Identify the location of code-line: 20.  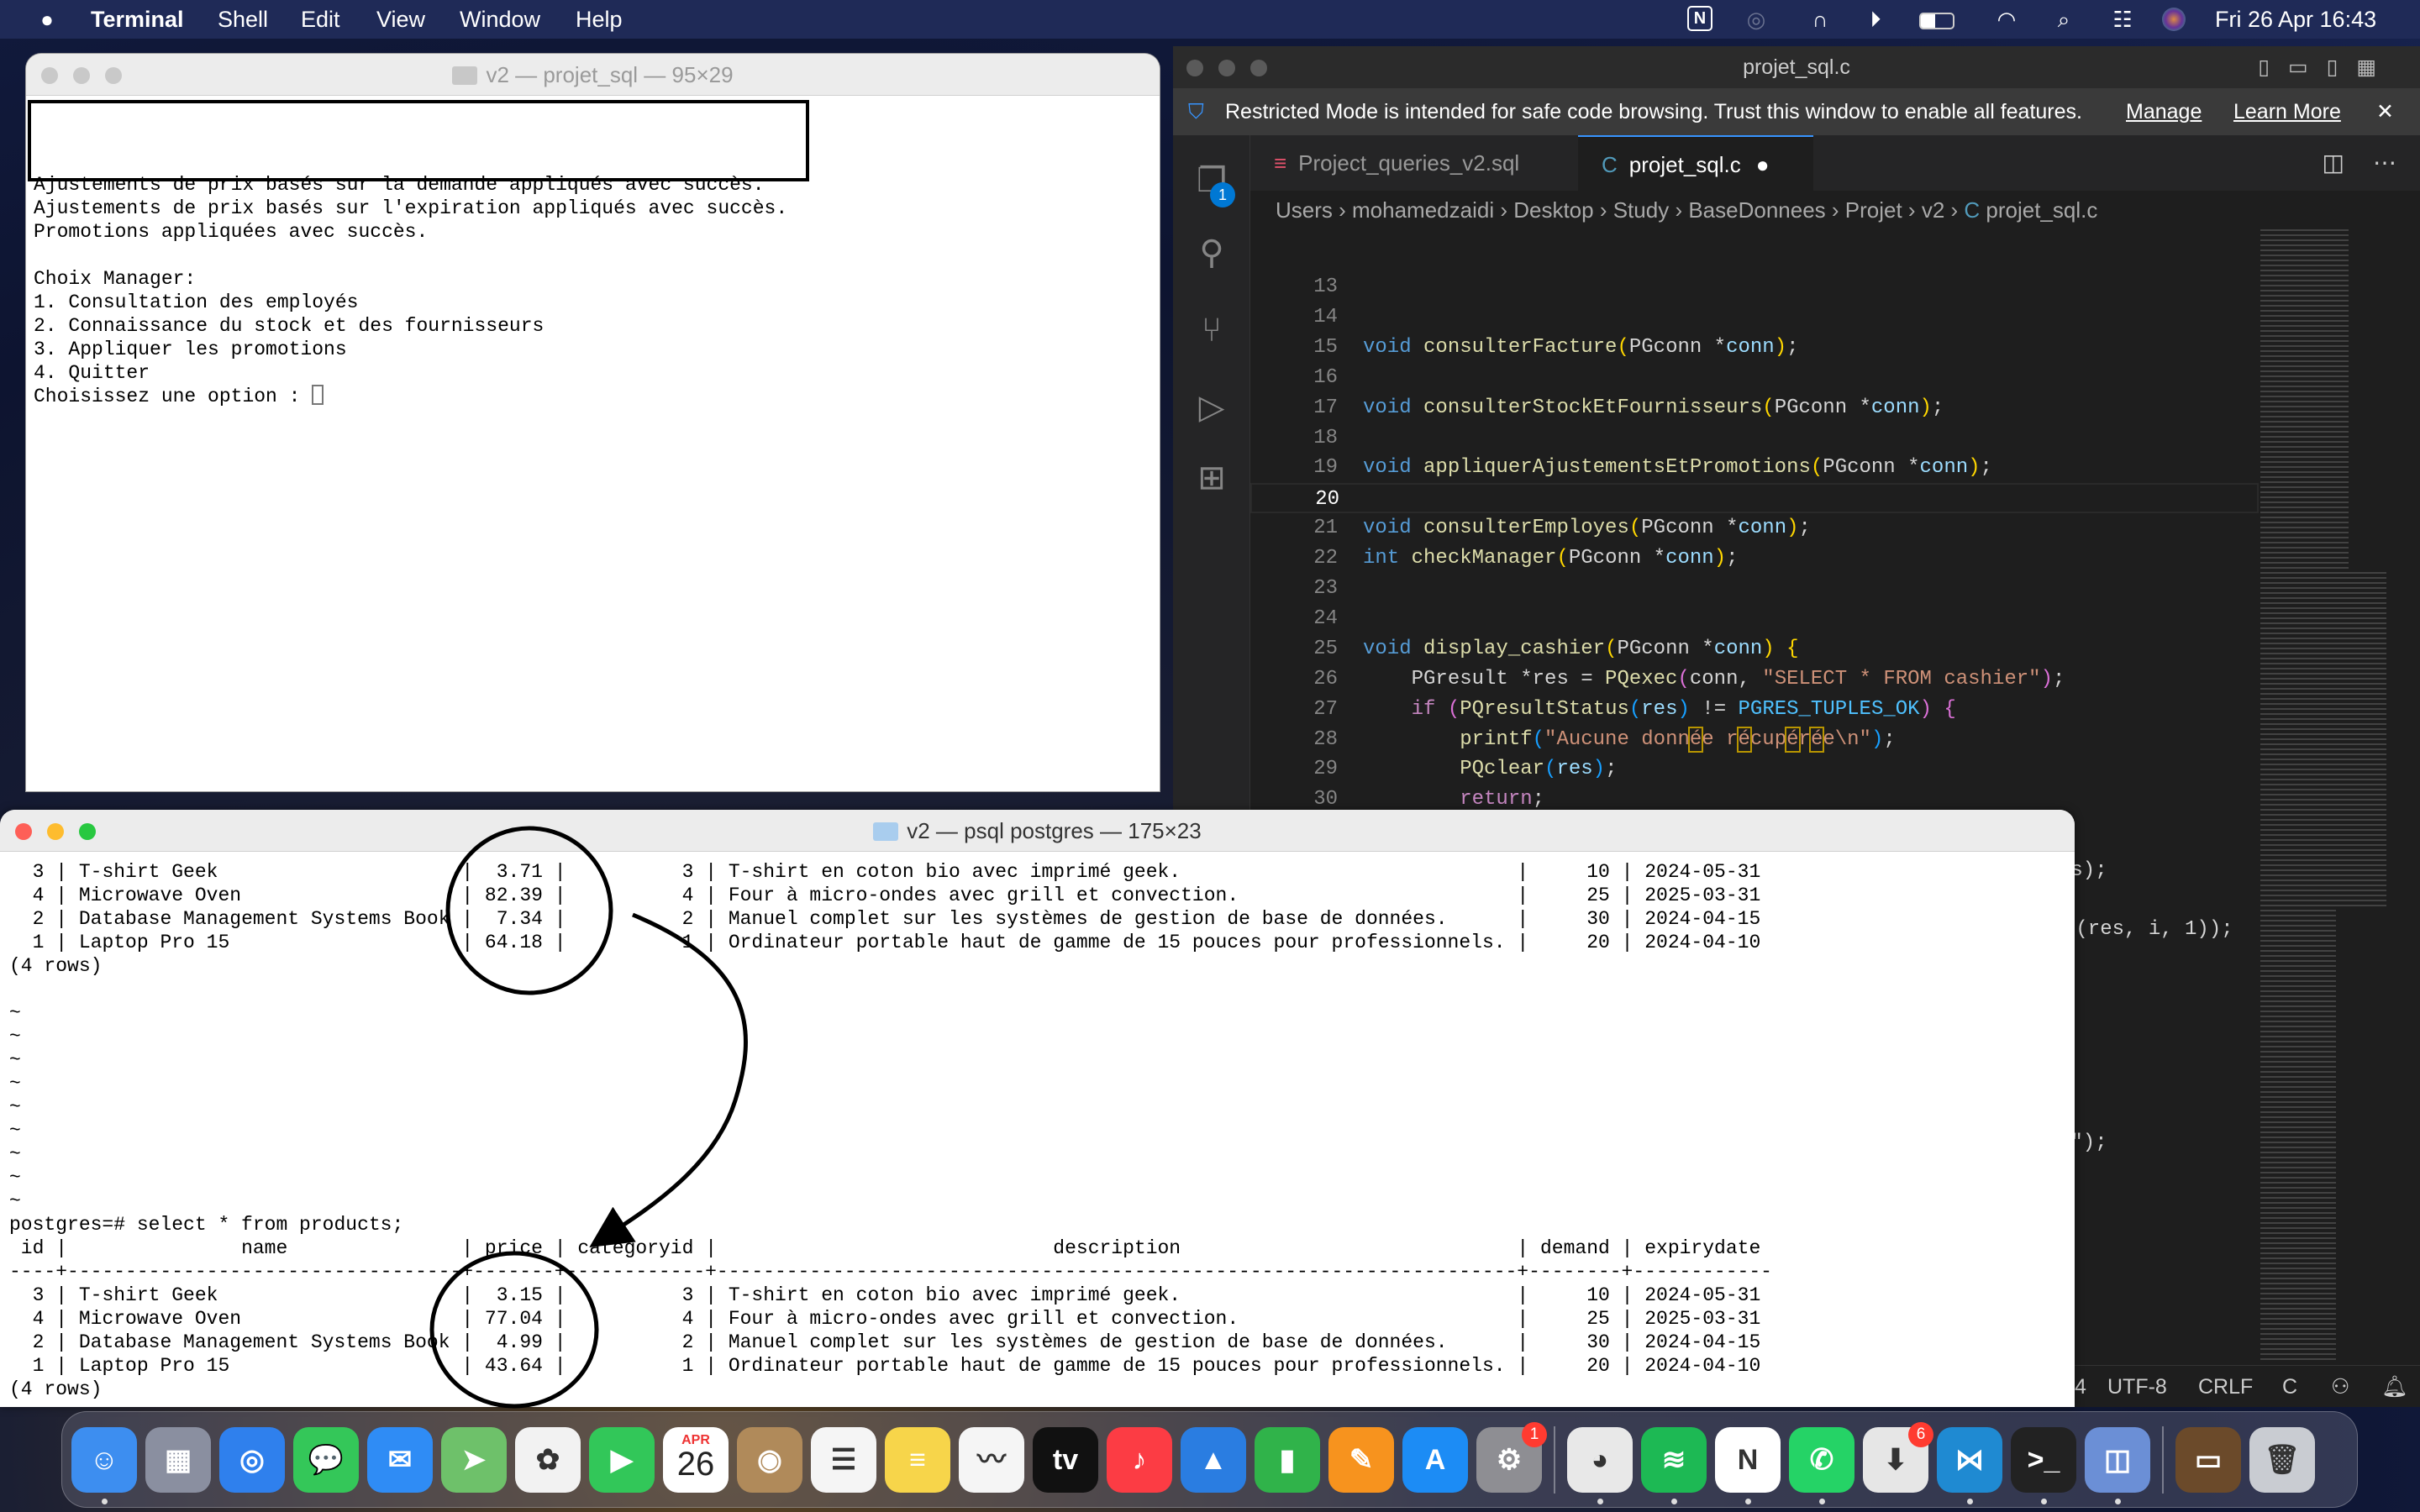
(1754, 498).